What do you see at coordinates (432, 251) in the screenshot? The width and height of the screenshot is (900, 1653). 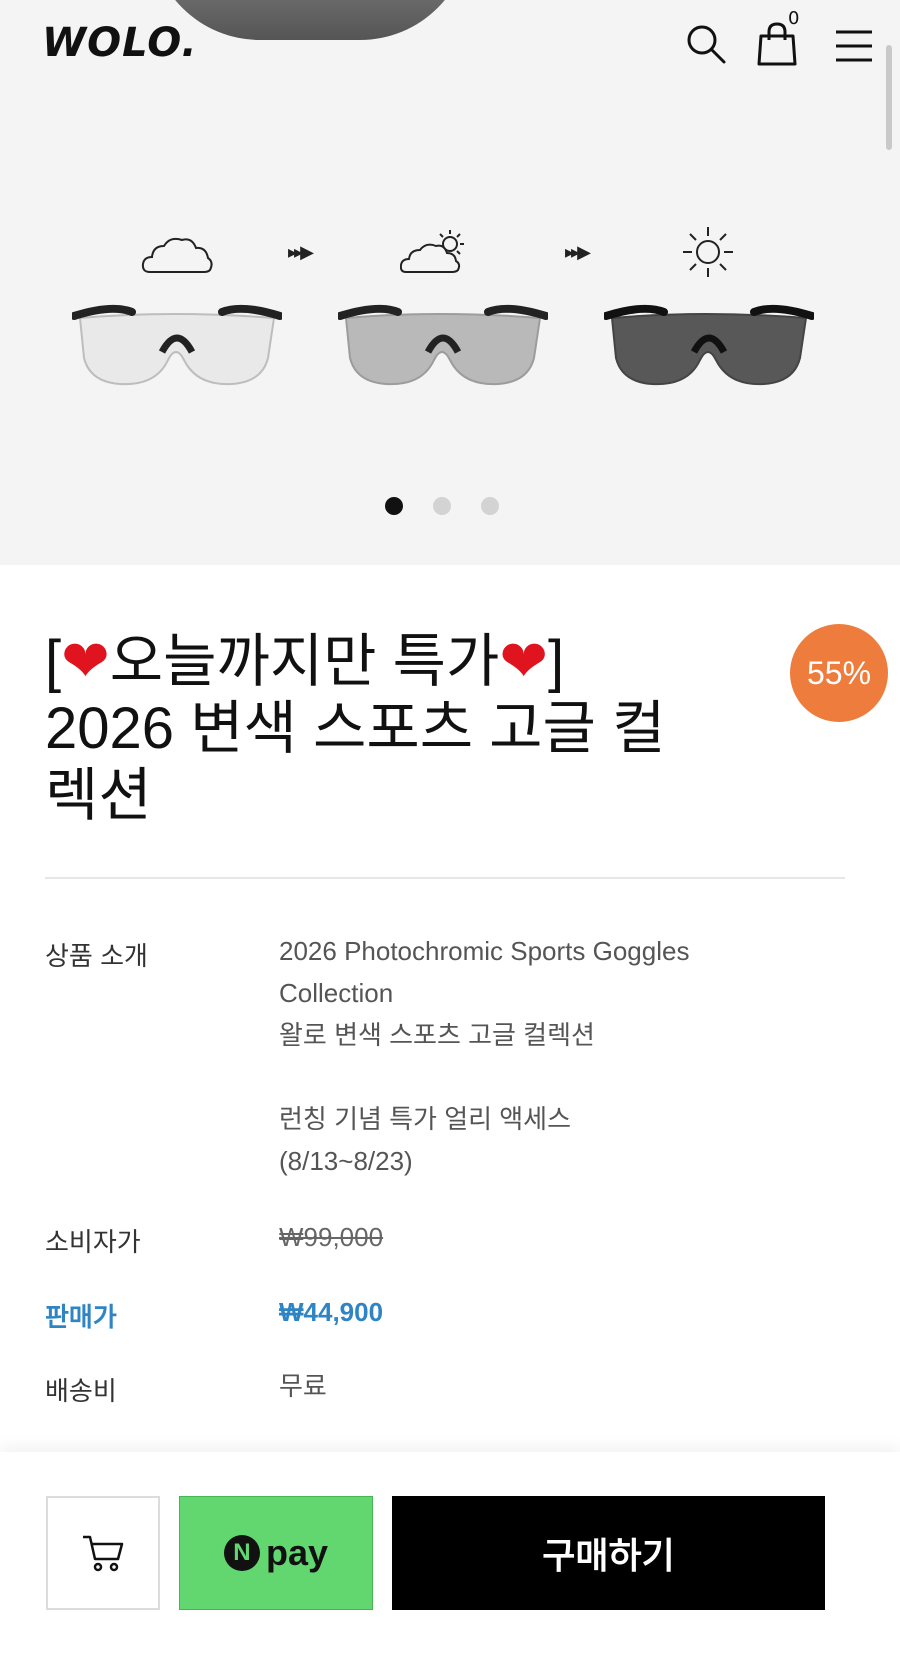 I see `cloud-sun-icon` at bounding box center [432, 251].